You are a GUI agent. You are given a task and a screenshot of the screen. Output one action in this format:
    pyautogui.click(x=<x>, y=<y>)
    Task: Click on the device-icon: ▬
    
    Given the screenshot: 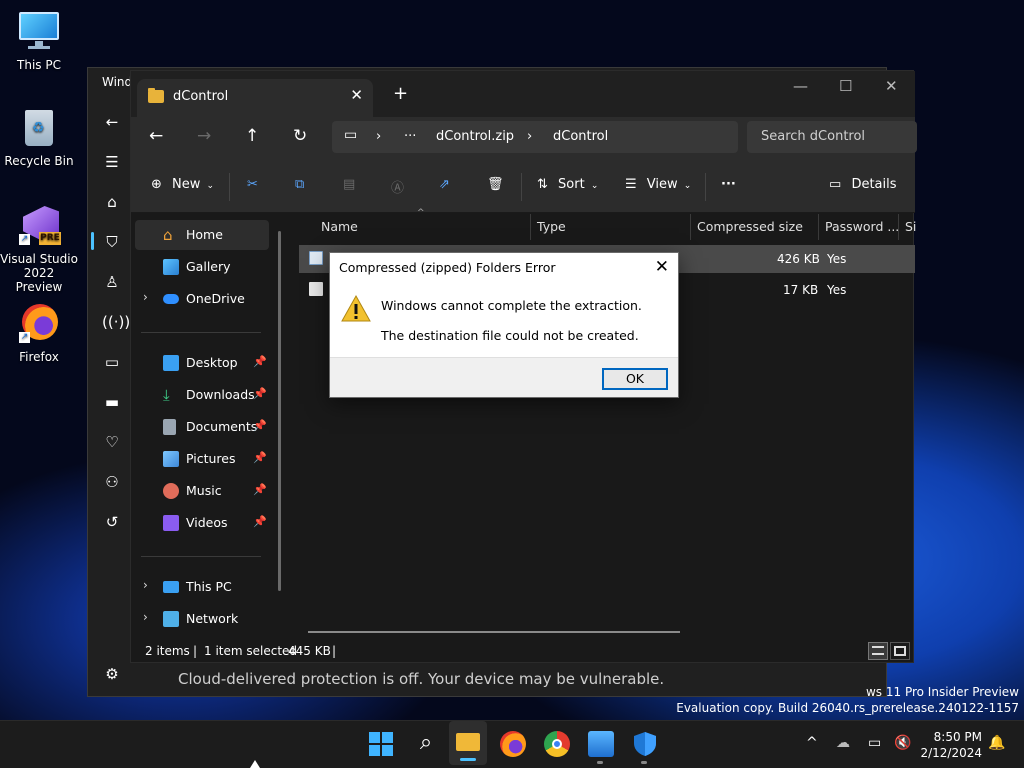 What is the action you would take?
    pyautogui.click(x=112, y=402)
    